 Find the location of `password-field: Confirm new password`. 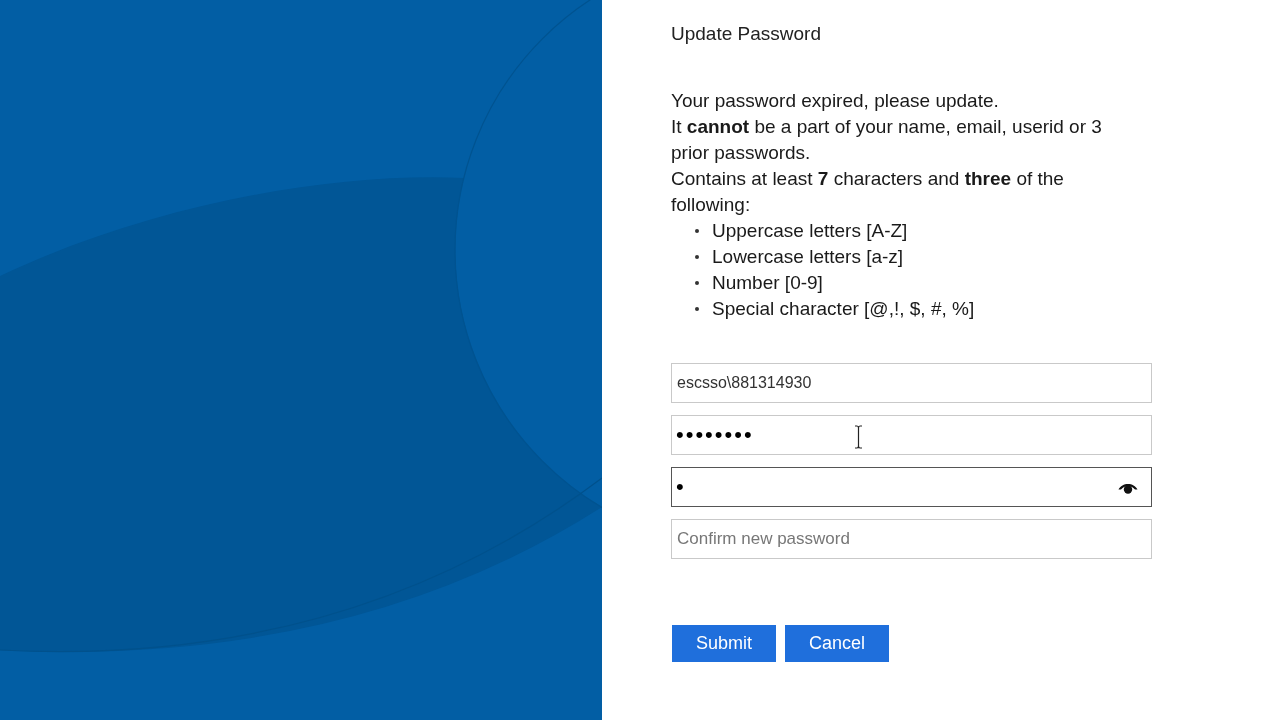

password-field: Confirm new password is located at coordinates (911, 539).